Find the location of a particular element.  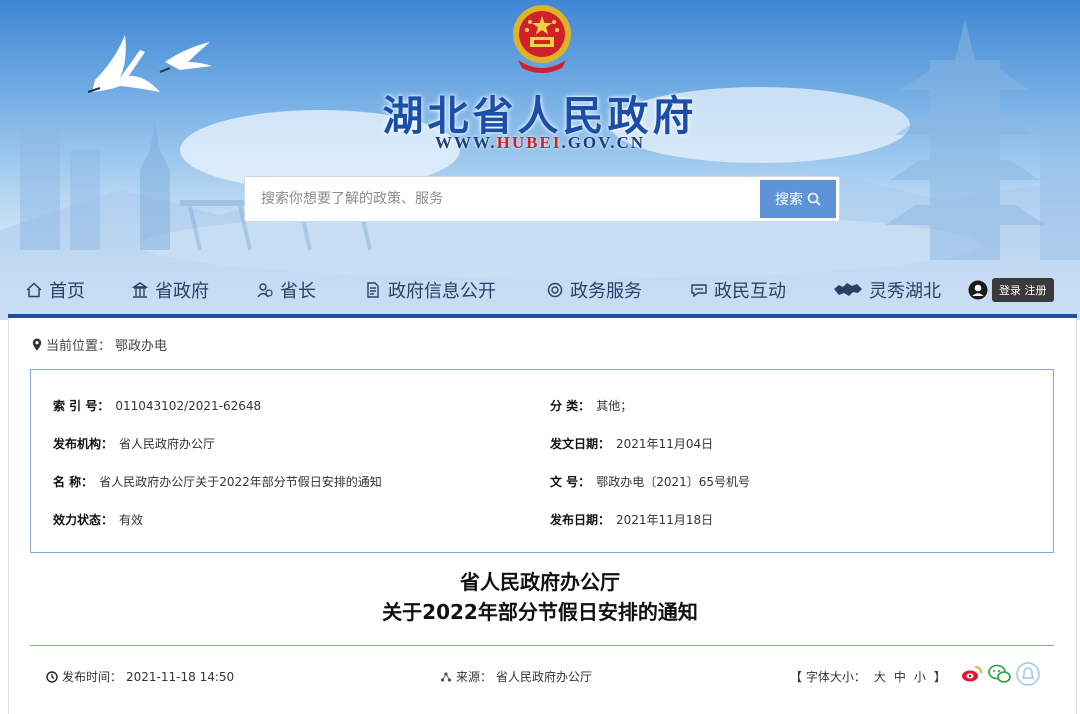

publish-time: 发布时间： 2021-11-18 14:50 is located at coordinates (140, 676).